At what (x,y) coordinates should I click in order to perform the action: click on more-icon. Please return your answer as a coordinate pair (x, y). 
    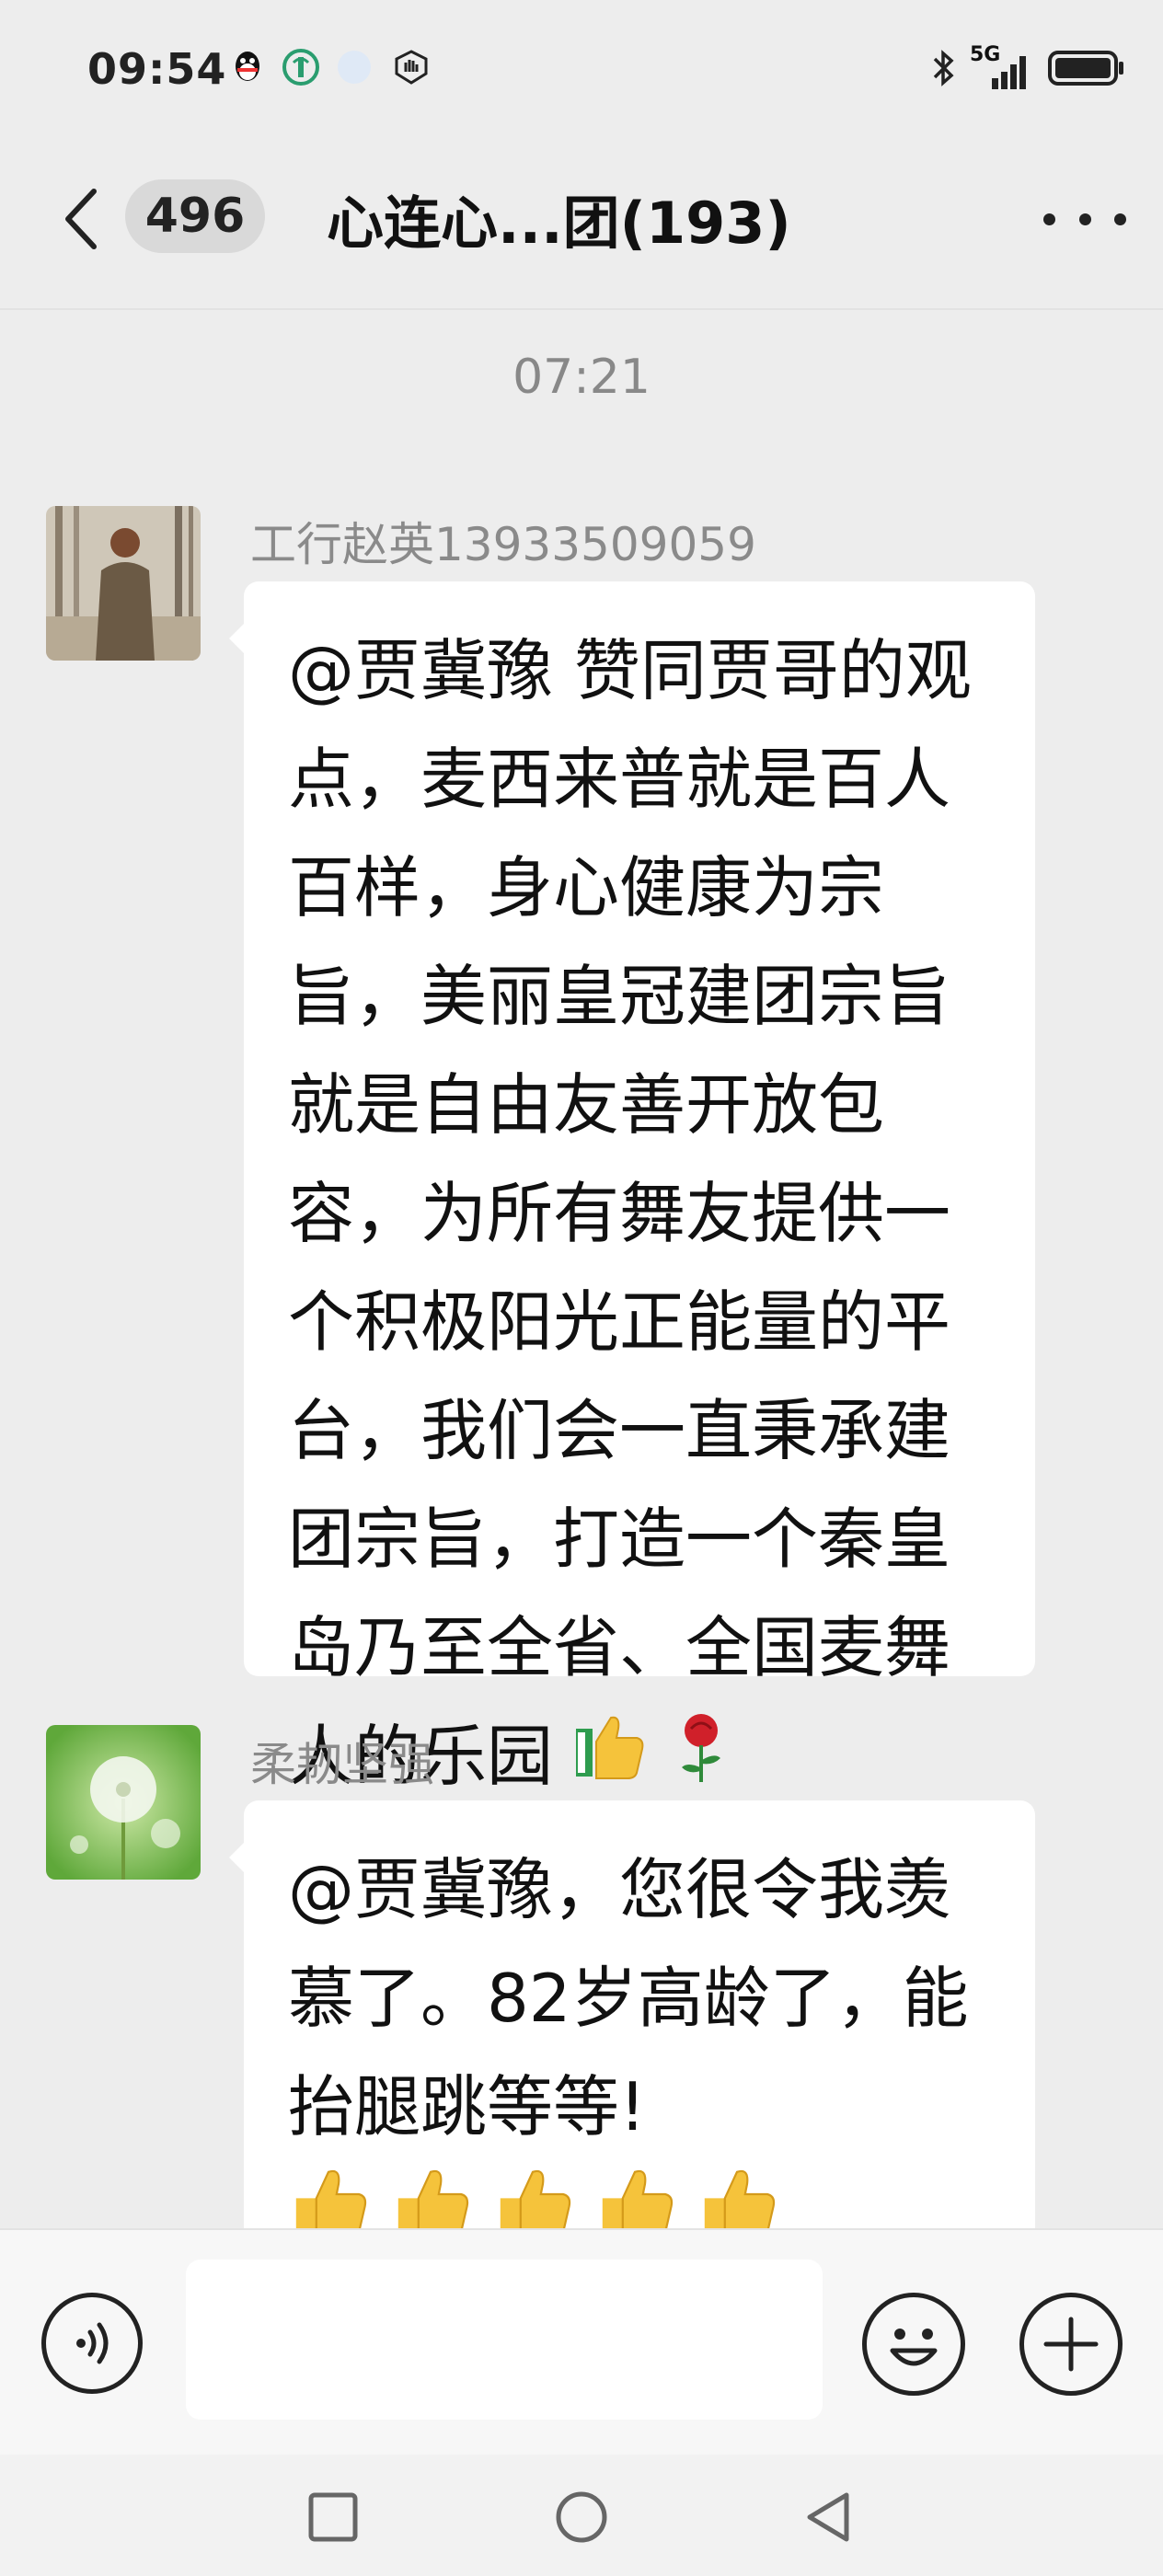
    Looking at the image, I should click on (1084, 219).